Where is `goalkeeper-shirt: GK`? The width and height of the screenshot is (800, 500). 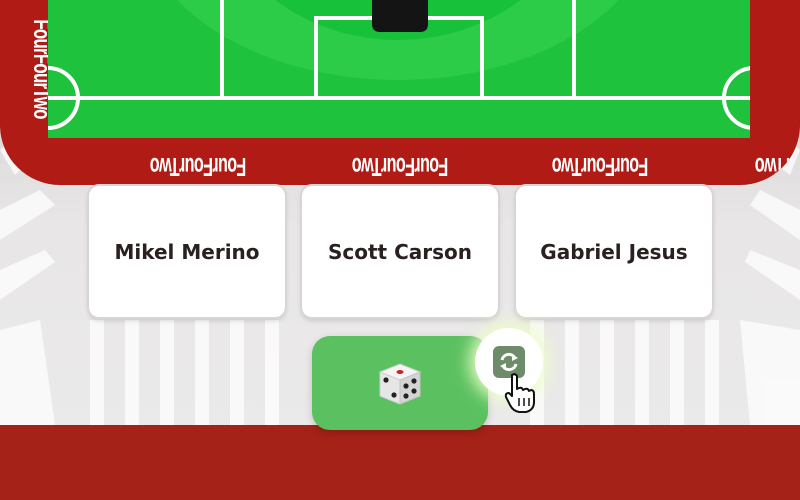 goalkeeper-shirt: GK is located at coordinates (400, 21).